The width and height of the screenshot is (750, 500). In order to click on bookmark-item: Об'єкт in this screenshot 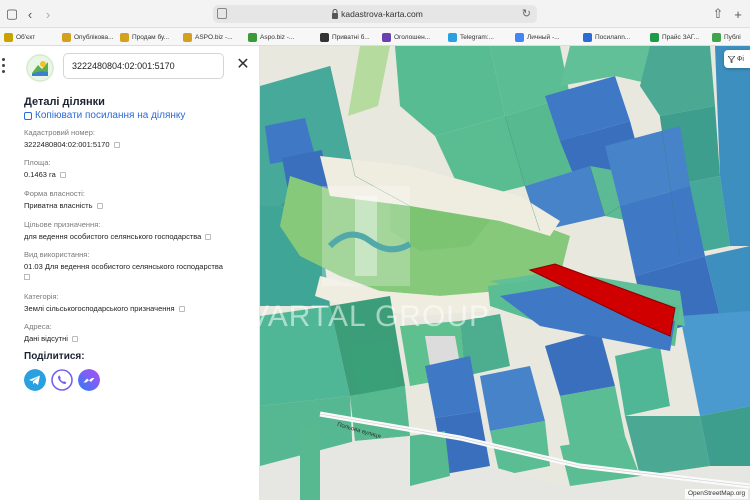, I will do `click(19, 37)`.